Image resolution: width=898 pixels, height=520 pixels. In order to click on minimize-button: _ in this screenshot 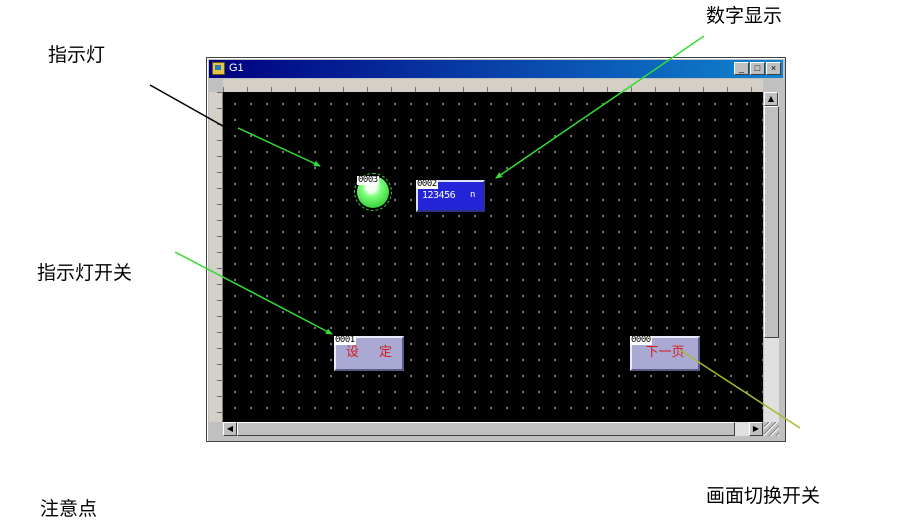, I will do `click(741, 68)`.